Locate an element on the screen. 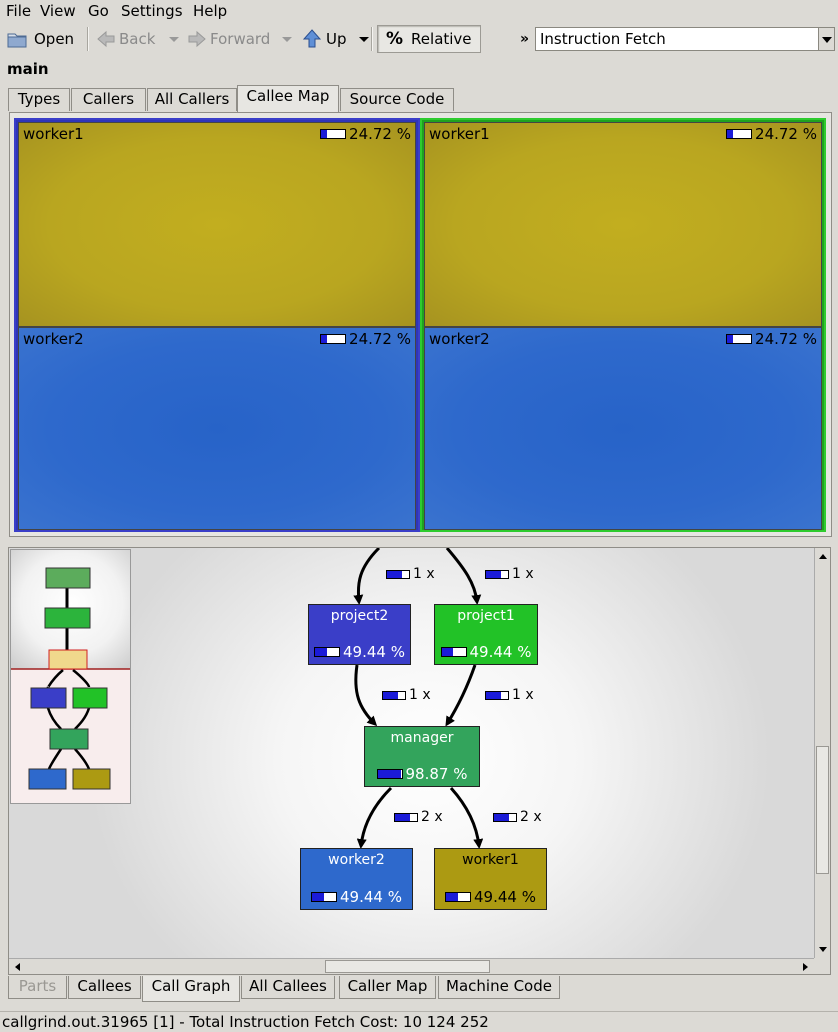  overview-drawing is located at coordinates (70, 676).